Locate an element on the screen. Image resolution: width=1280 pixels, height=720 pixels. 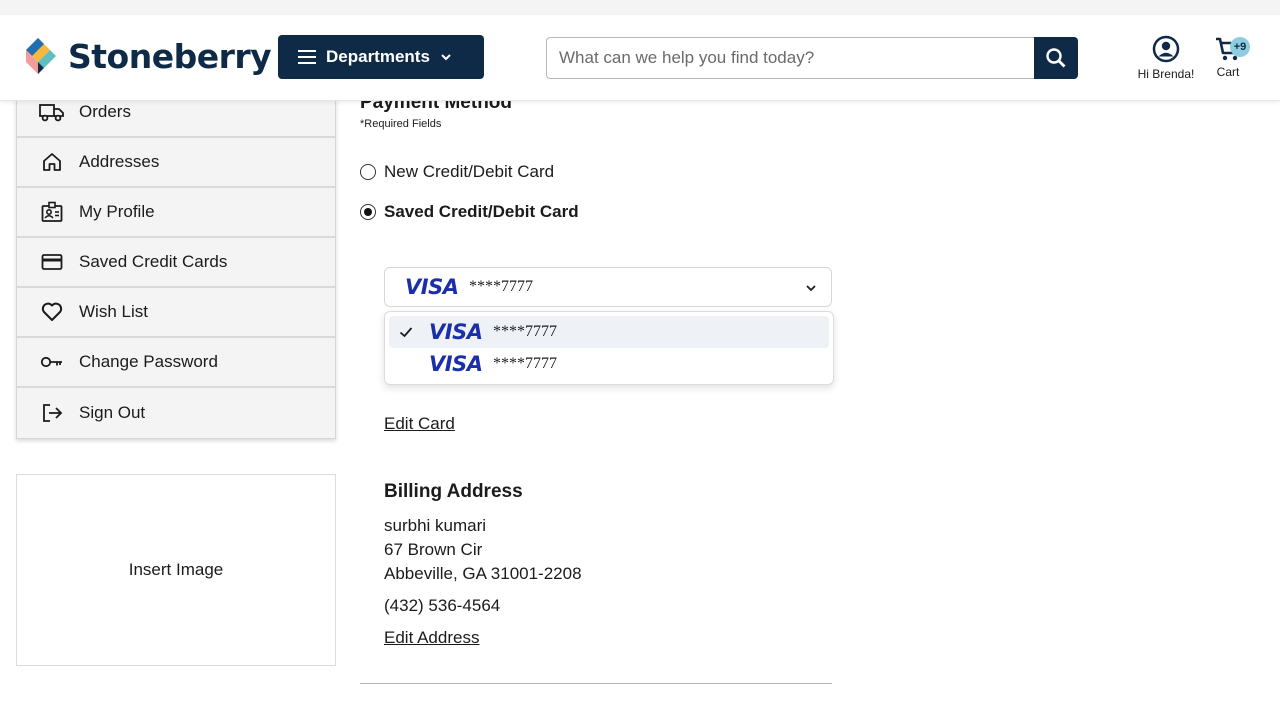
cart-label: Cart is located at coordinates (1228, 72).